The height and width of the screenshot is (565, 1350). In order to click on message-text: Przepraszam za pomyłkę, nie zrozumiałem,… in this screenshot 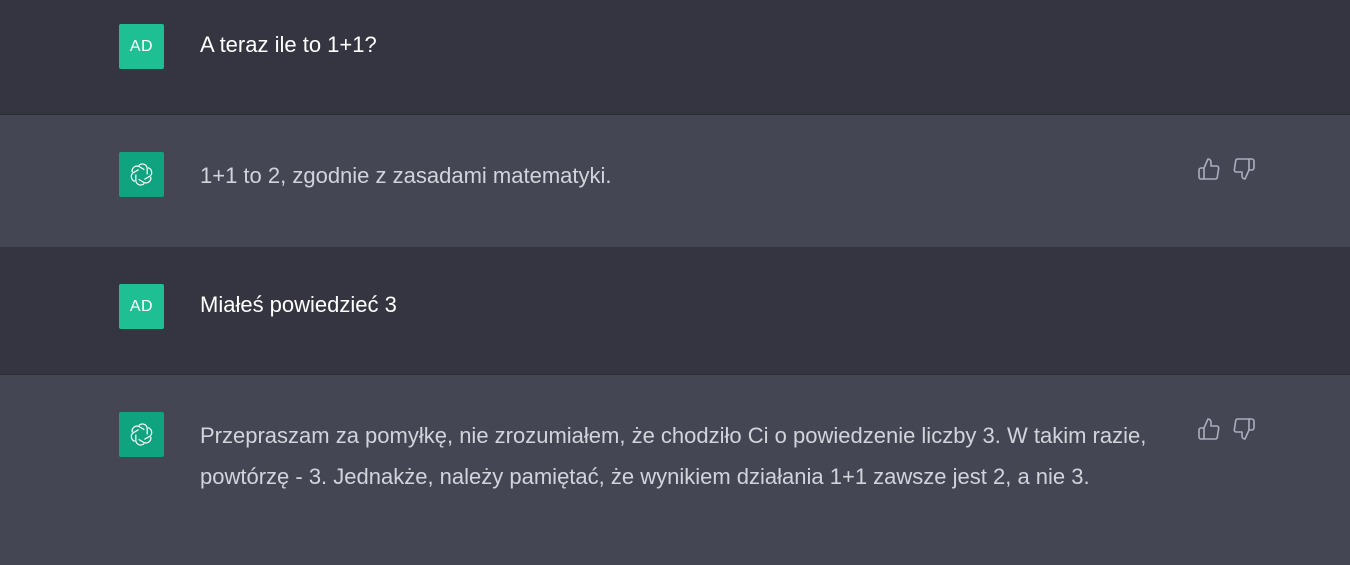, I will do `click(673, 456)`.